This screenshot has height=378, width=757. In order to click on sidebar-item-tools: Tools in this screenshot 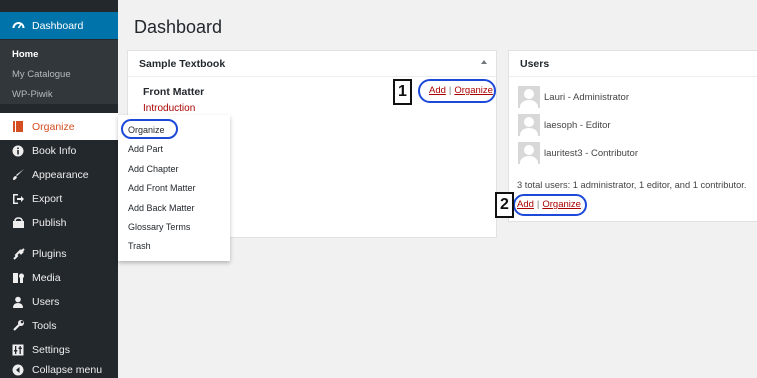, I will do `click(59, 325)`.